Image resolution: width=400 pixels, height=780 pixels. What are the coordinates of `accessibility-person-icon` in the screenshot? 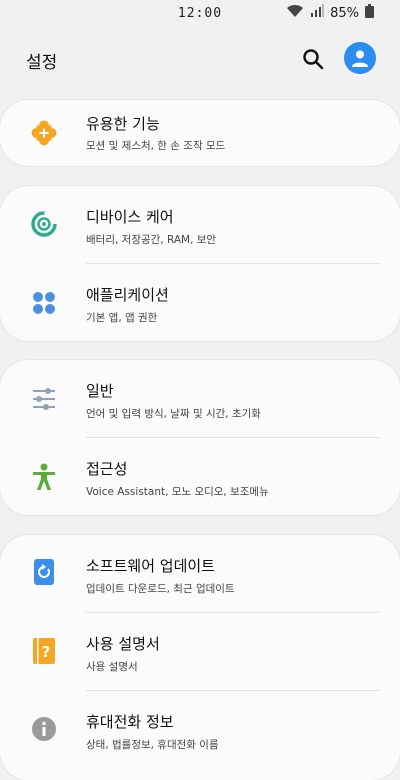 It's located at (44, 477).